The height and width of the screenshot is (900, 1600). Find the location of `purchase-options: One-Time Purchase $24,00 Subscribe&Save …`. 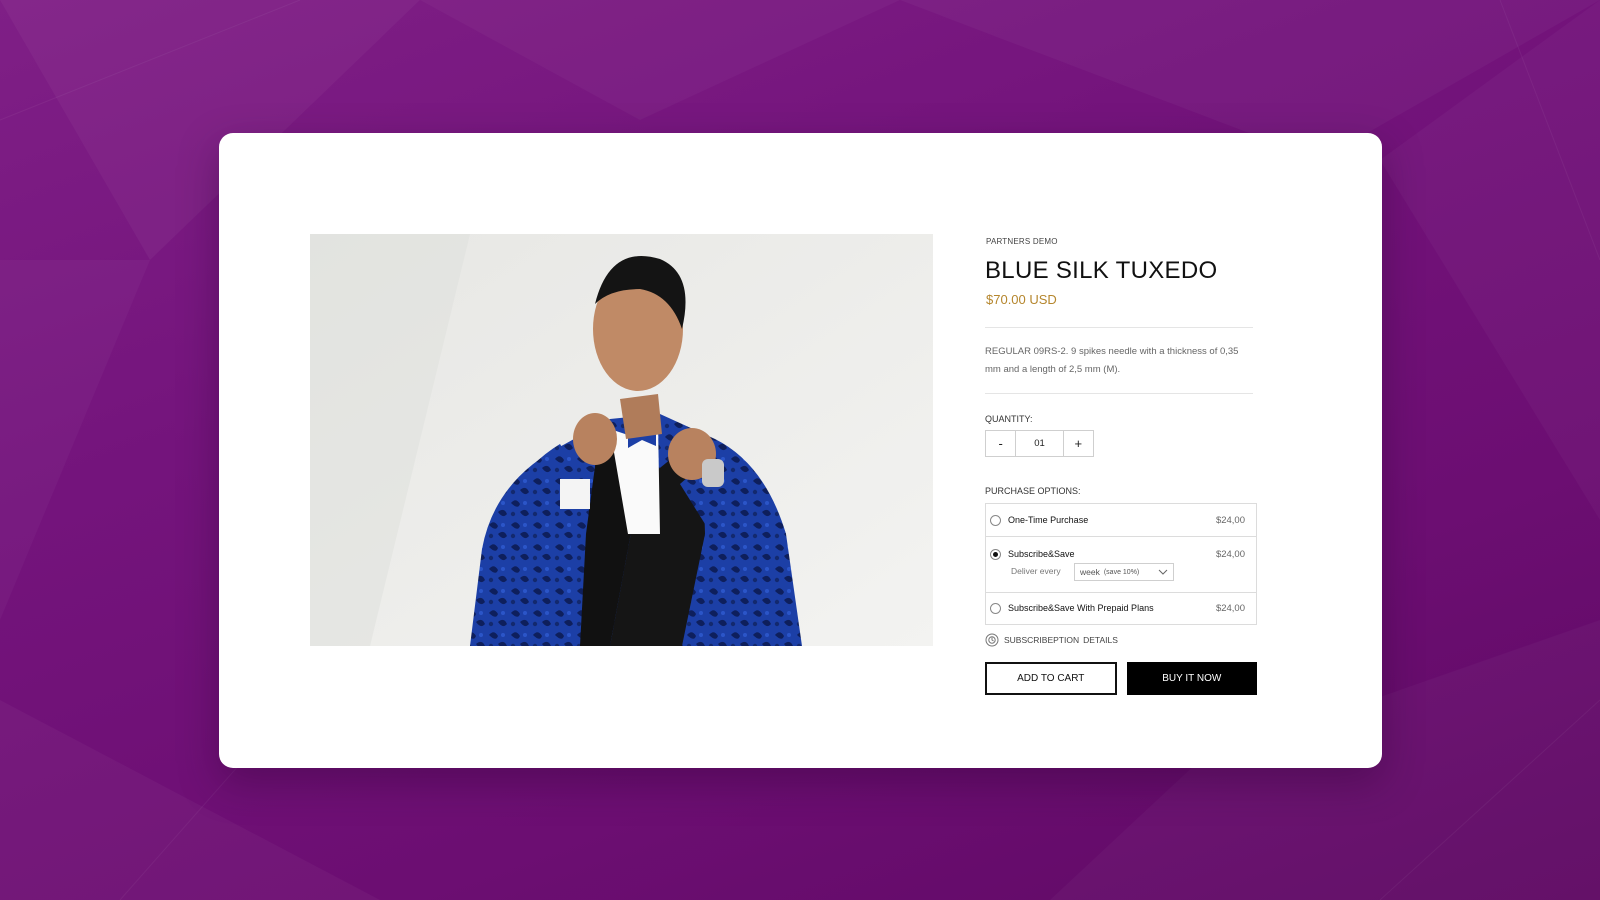

purchase-options: One-Time Purchase $24,00 Subscribe&Save … is located at coordinates (1121, 564).